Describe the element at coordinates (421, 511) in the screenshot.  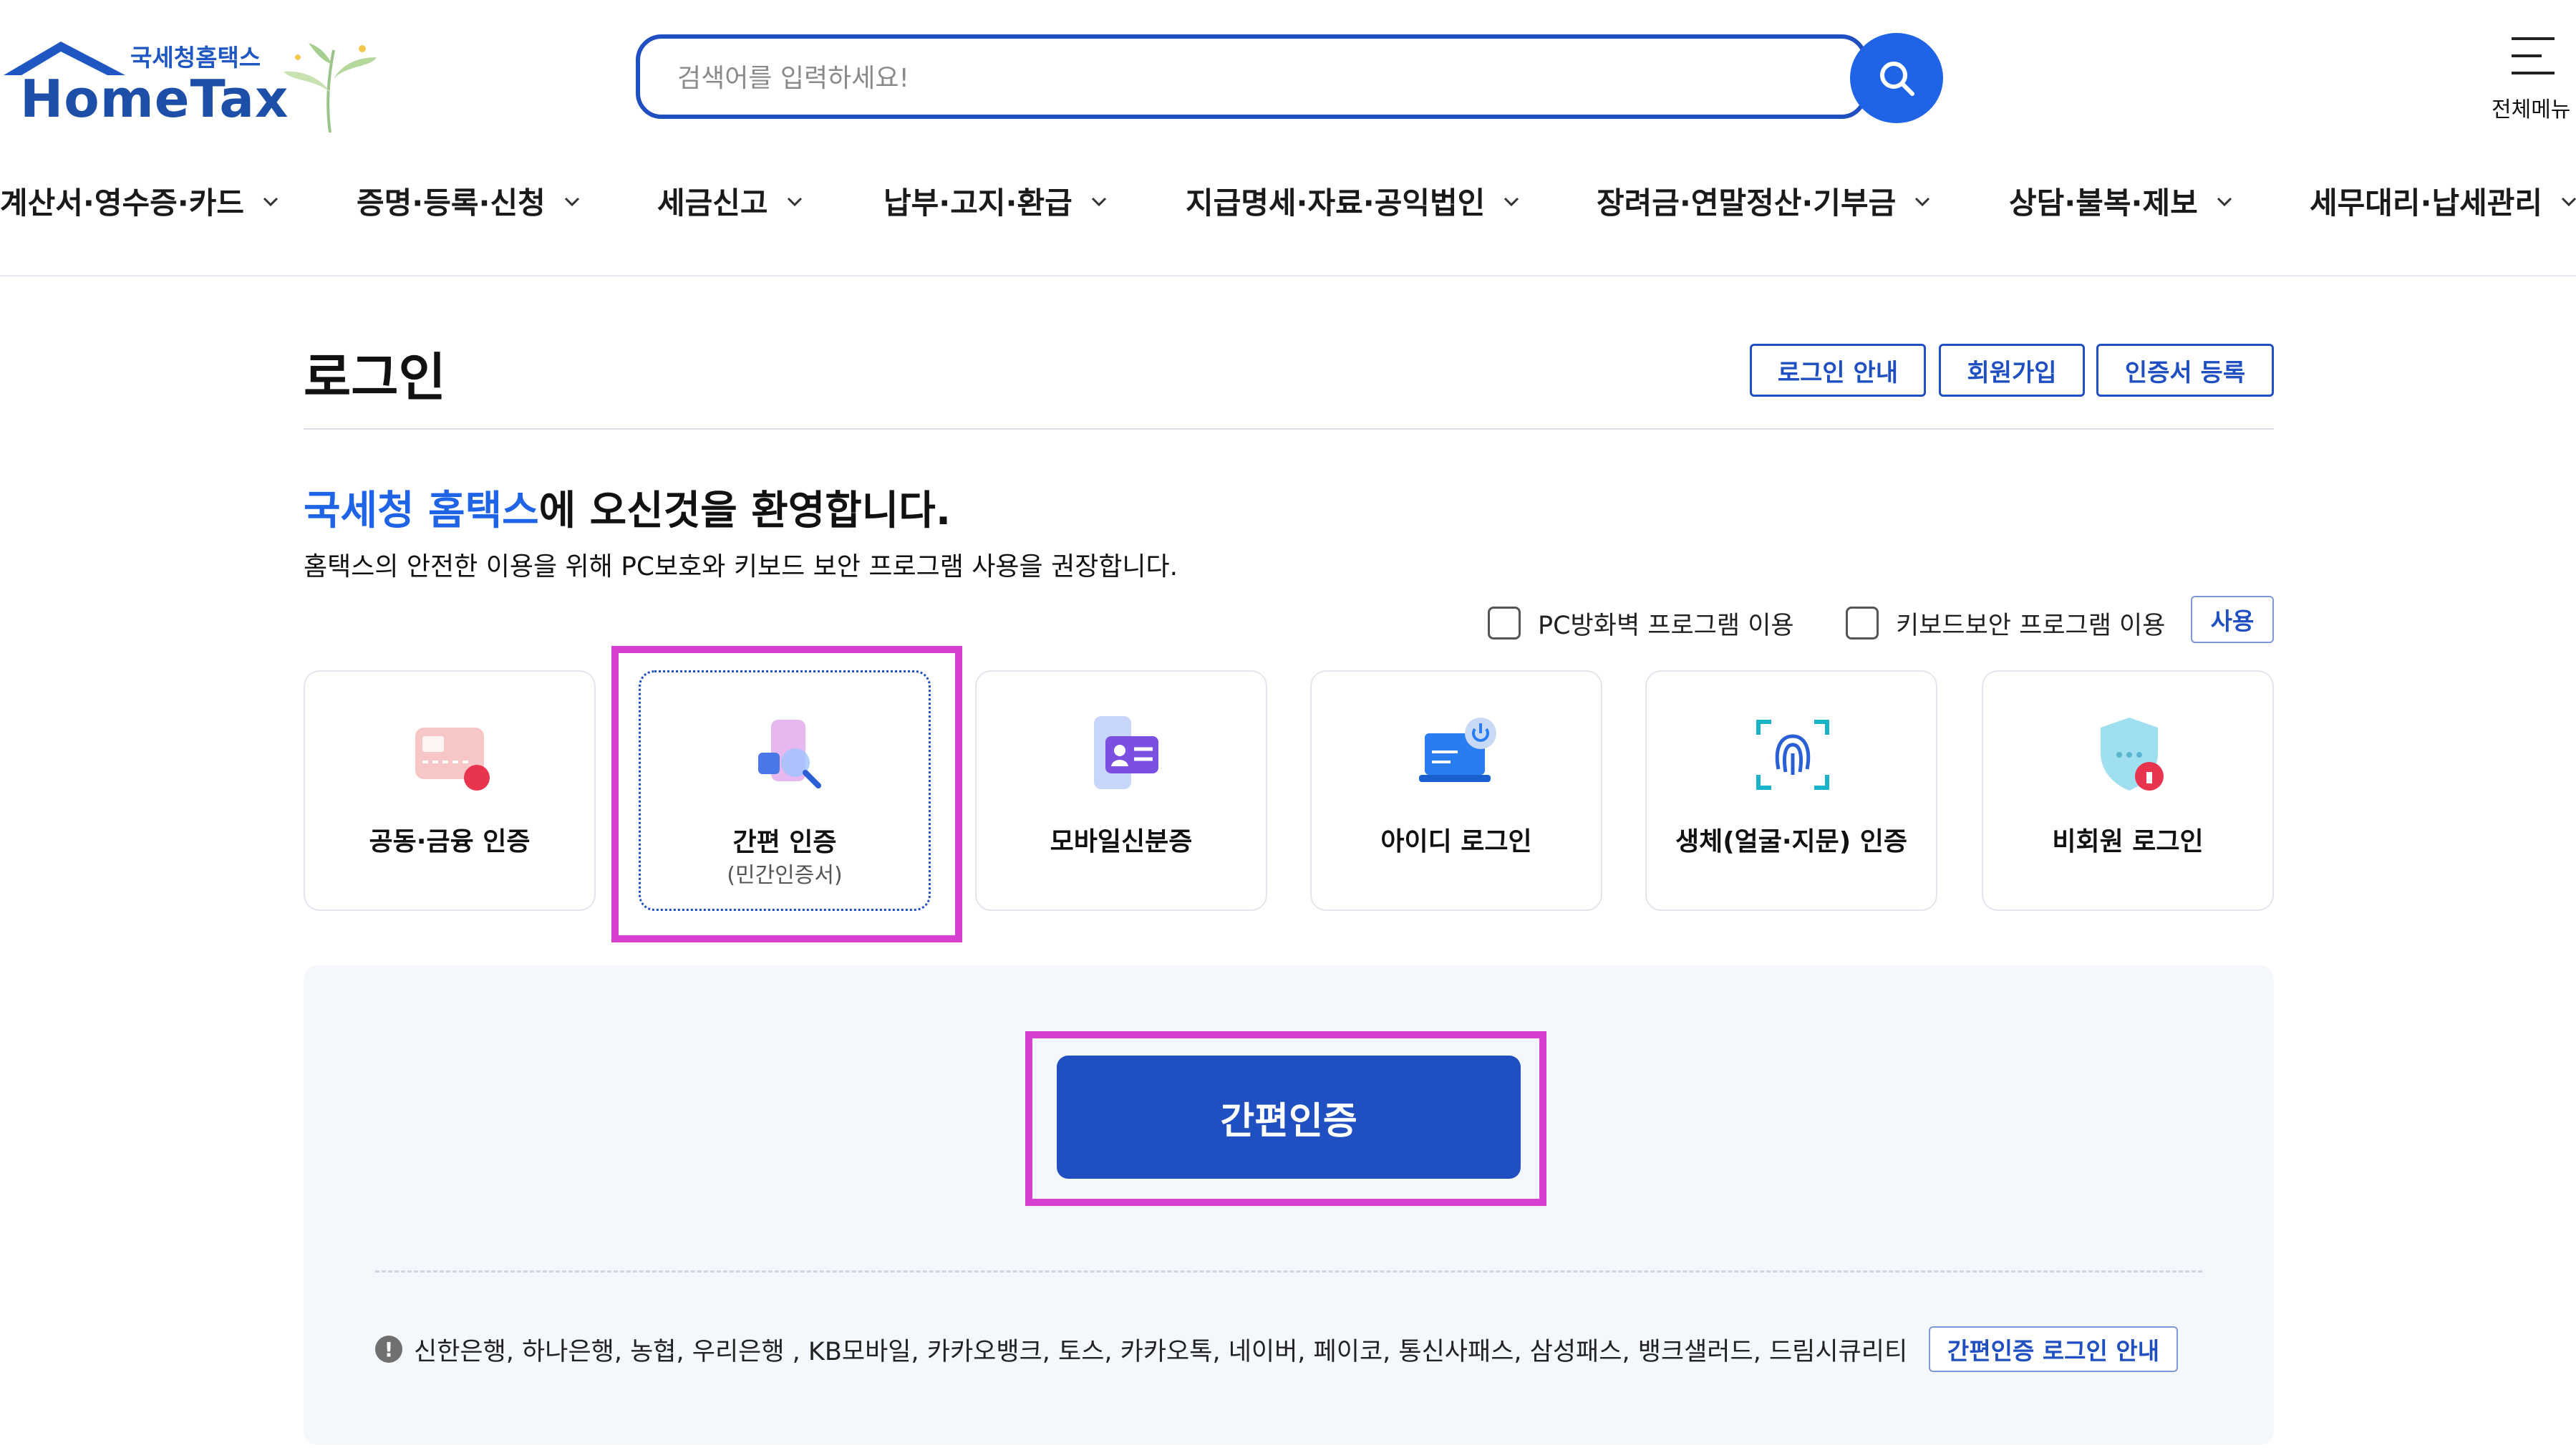
I see `welcome-brand: 국세청 홈택스` at that location.